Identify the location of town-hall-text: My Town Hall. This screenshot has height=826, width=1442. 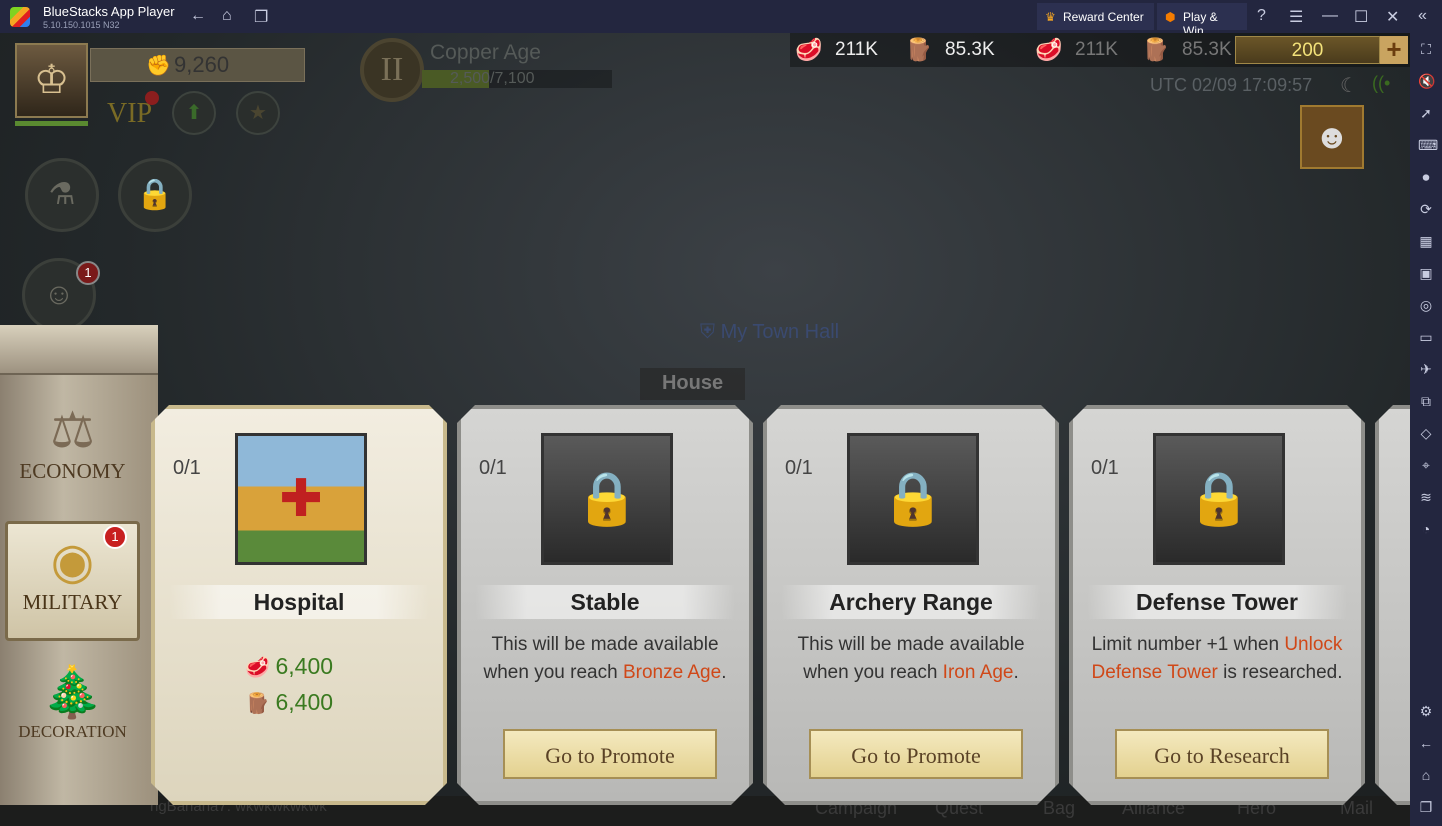
(780, 332).